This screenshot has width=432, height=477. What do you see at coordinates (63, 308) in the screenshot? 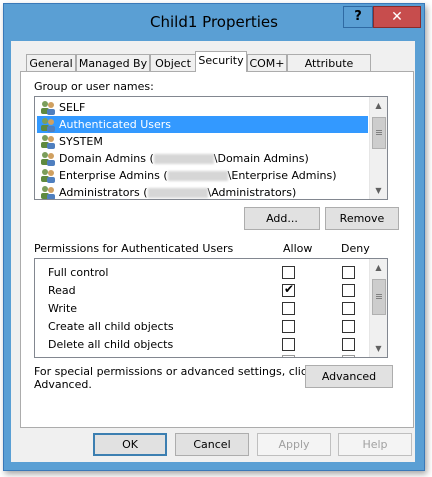
I see `permission-name: Write` at bounding box center [63, 308].